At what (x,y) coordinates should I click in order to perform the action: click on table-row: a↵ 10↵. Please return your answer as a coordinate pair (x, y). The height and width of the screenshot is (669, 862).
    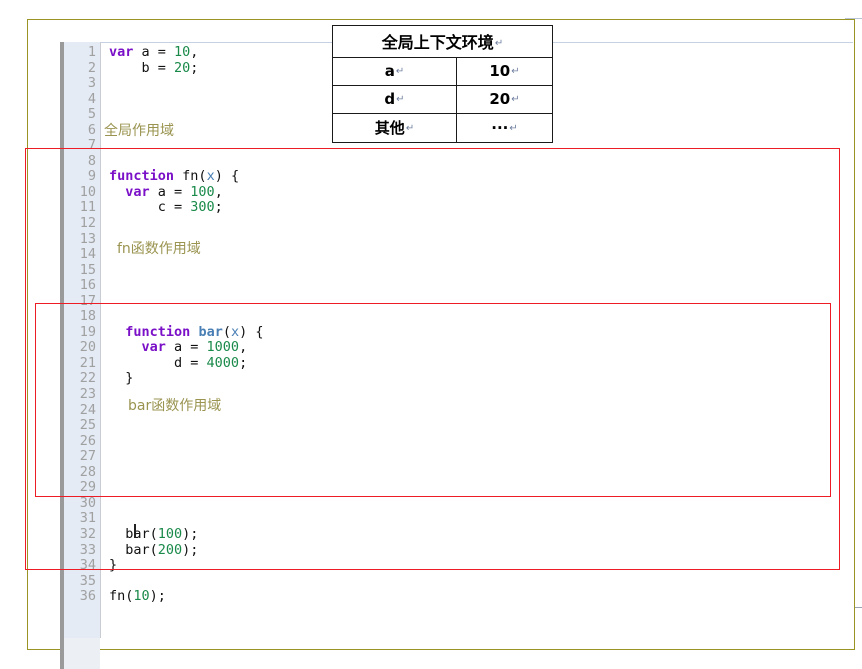
    Looking at the image, I should click on (442, 71).